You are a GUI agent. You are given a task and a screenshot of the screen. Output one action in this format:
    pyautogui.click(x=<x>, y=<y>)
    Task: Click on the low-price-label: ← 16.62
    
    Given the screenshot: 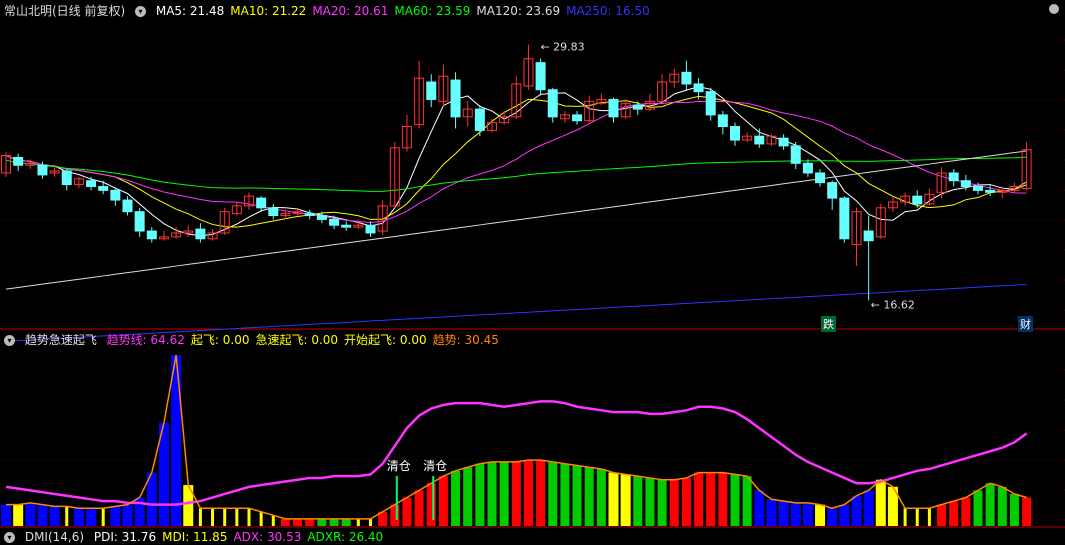 What is the action you would take?
    pyautogui.click(x=893, y=304)
    